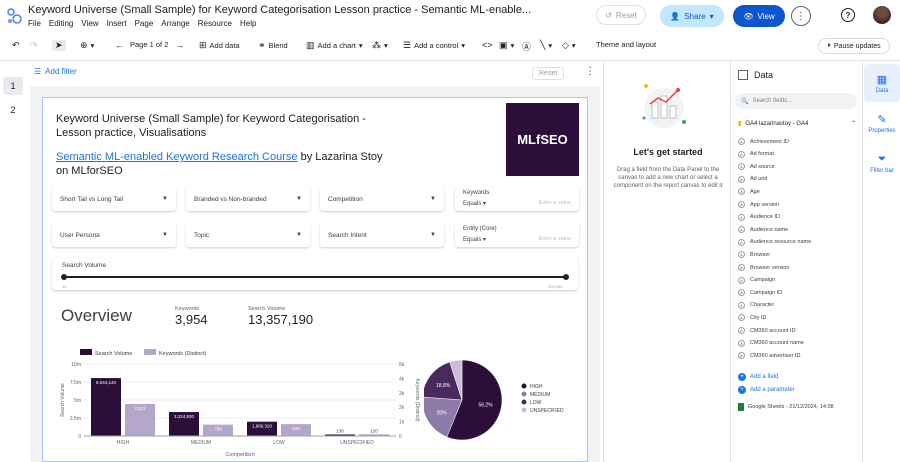  I want to click on reset-button: ↺ Reset, so click(621, 15).